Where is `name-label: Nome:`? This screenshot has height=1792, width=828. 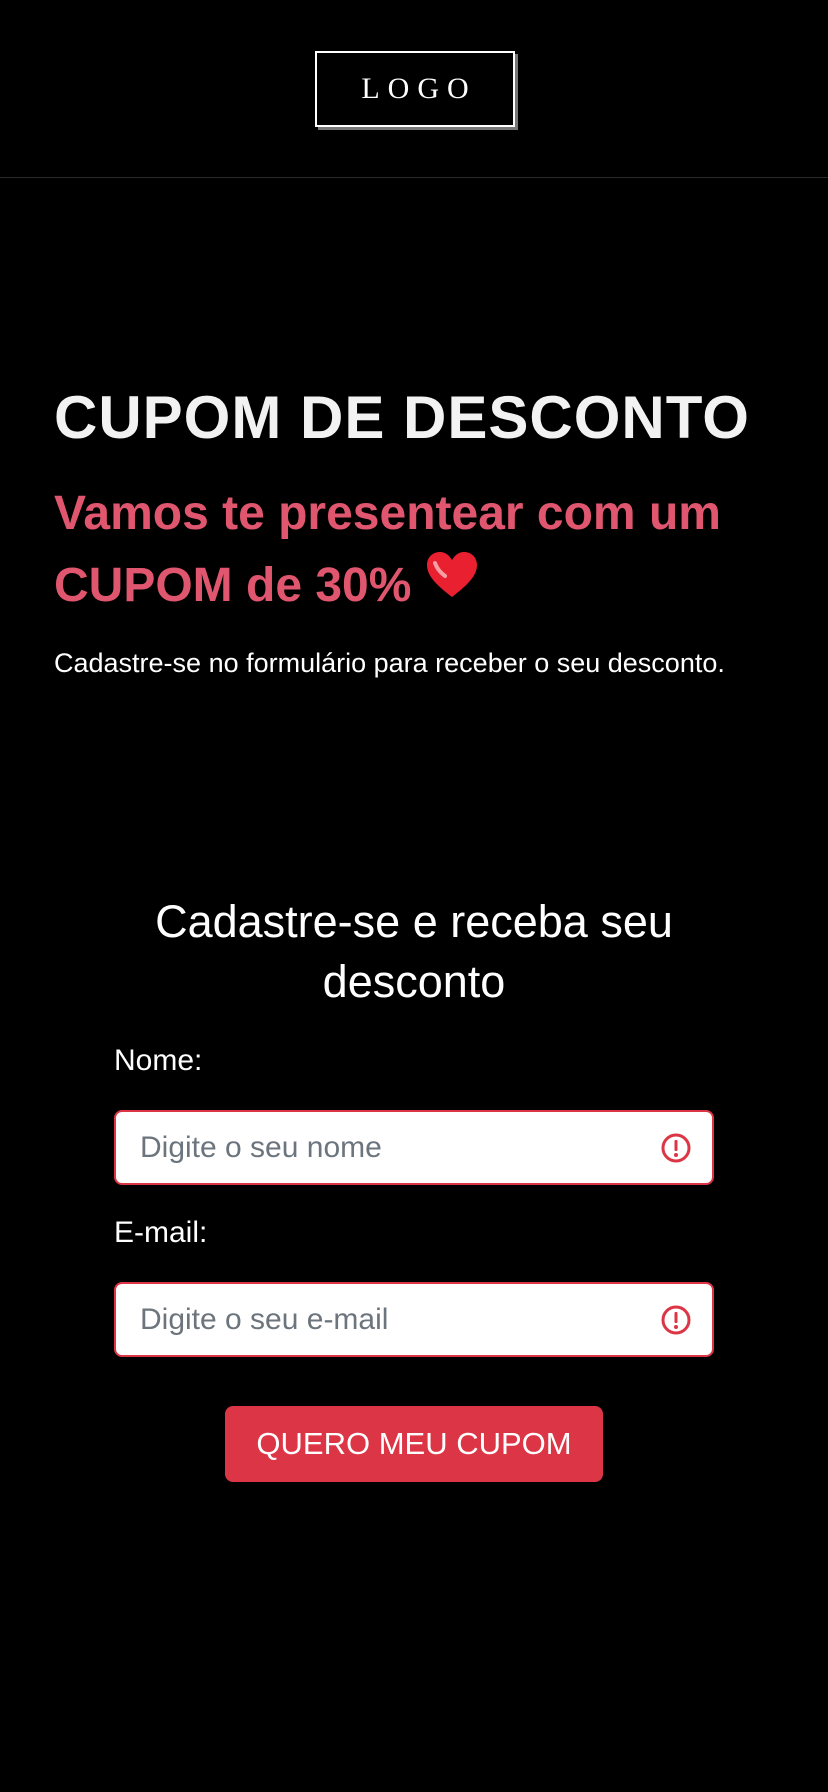 name-label: Nome: is located at coordinates (158, 1060).